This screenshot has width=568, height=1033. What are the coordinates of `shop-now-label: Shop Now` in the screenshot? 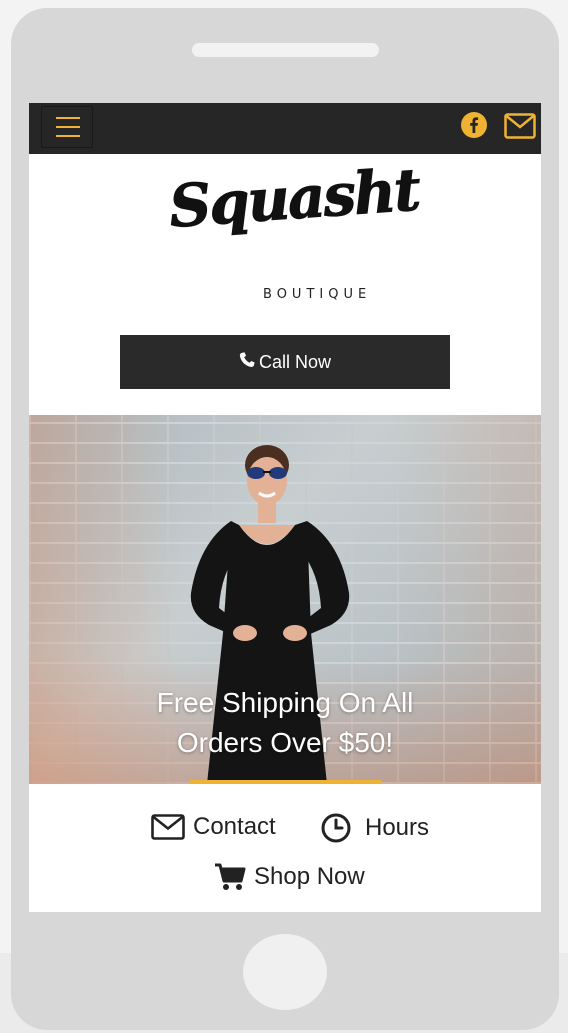 It's located at (309, 876).